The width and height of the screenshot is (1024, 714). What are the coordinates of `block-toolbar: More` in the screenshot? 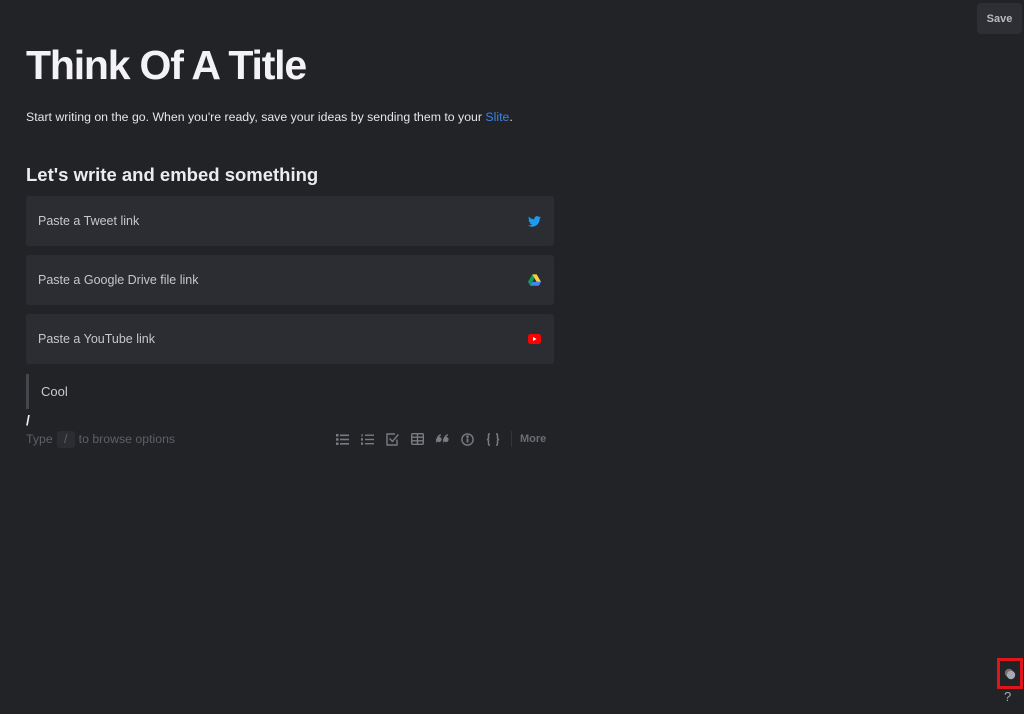 It's located at (438, 439).